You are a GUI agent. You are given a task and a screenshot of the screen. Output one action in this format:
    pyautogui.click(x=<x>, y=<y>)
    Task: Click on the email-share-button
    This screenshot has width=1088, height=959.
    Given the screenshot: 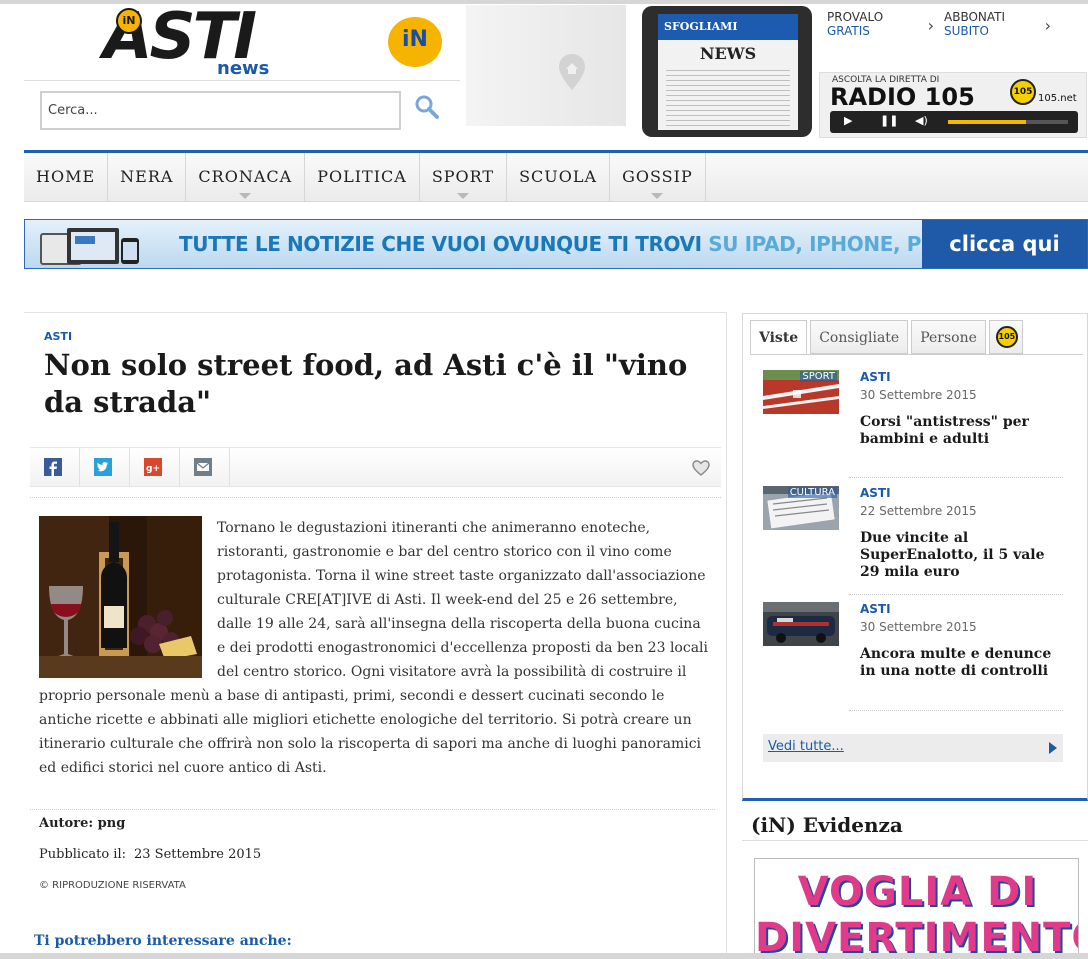 What is the action you would take?
    pyautogui.click(x=205, y=467)
    